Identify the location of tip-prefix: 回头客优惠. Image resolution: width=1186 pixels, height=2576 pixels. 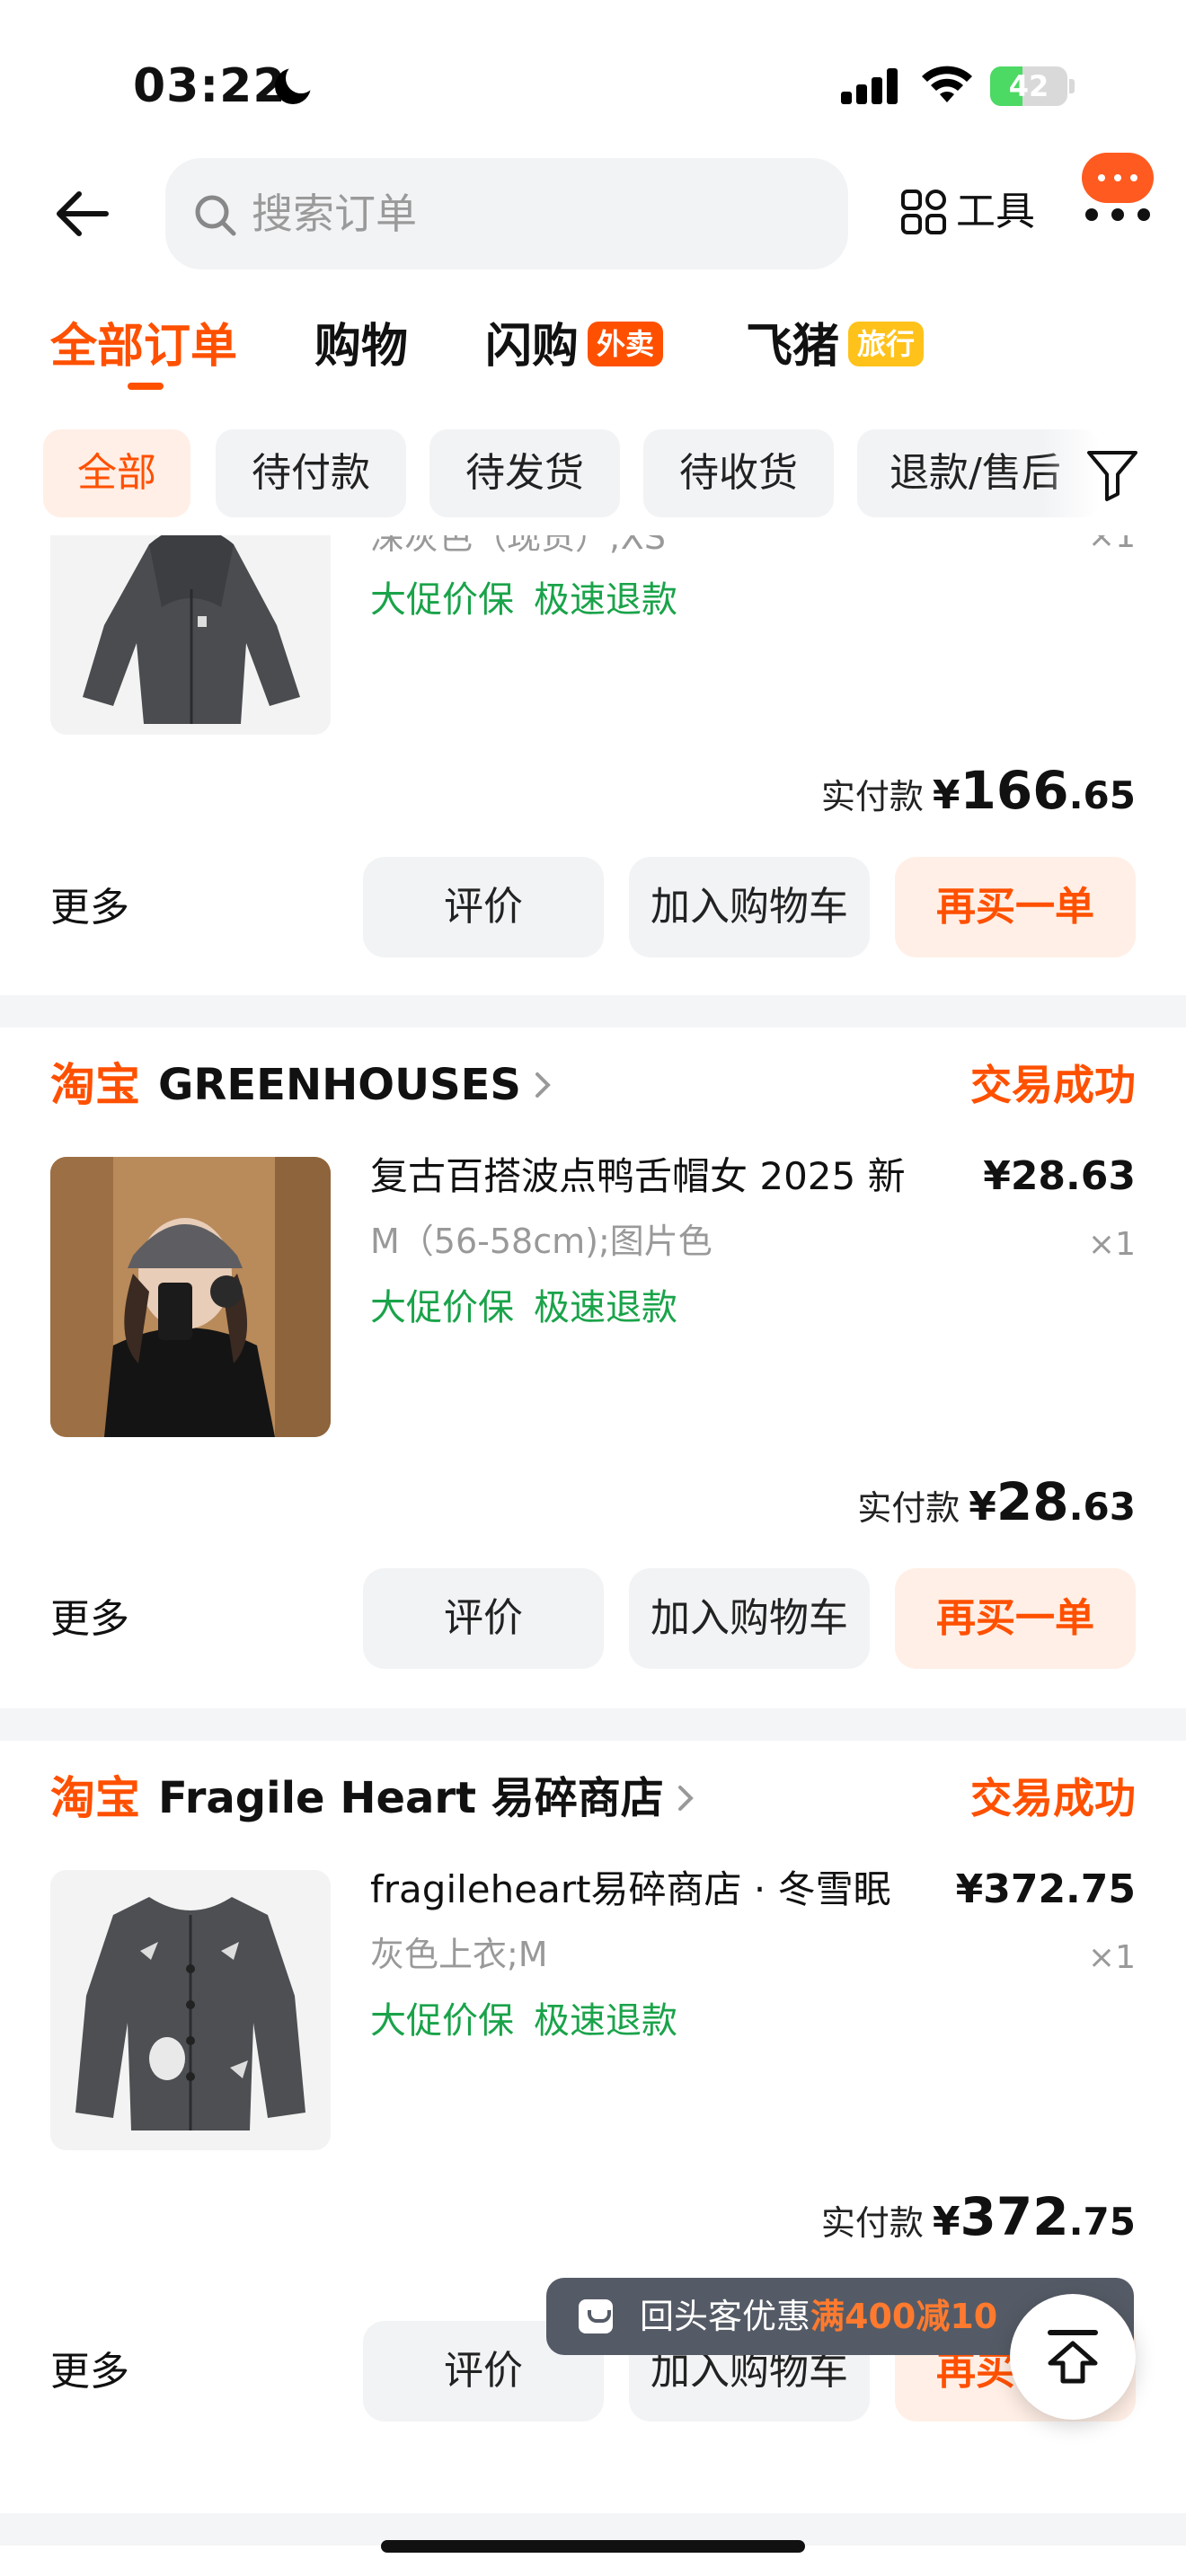
(725, 2316).